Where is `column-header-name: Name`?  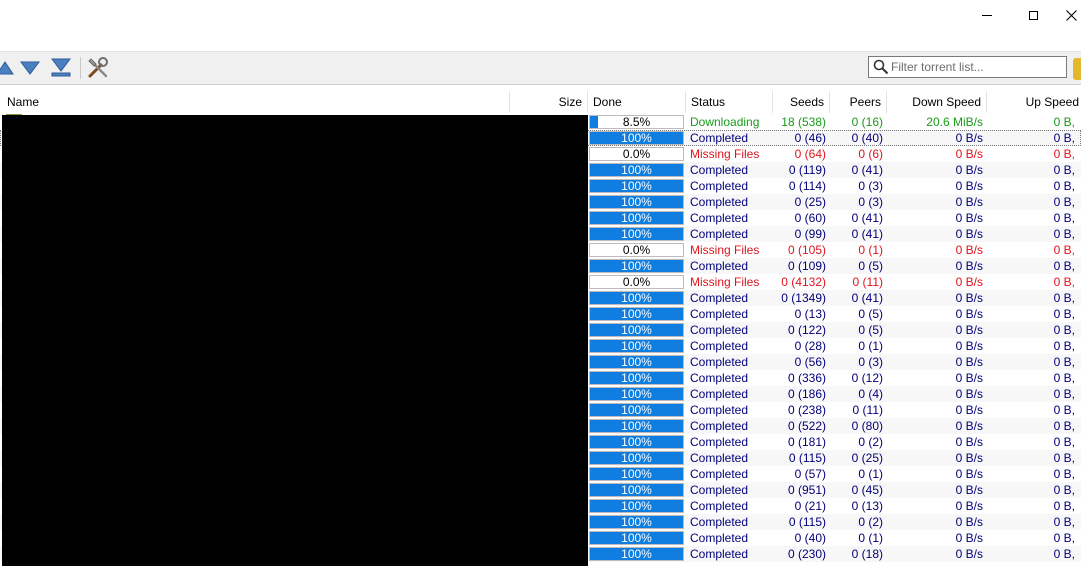 column-header-name: Name is located at coordinates (256, 102).